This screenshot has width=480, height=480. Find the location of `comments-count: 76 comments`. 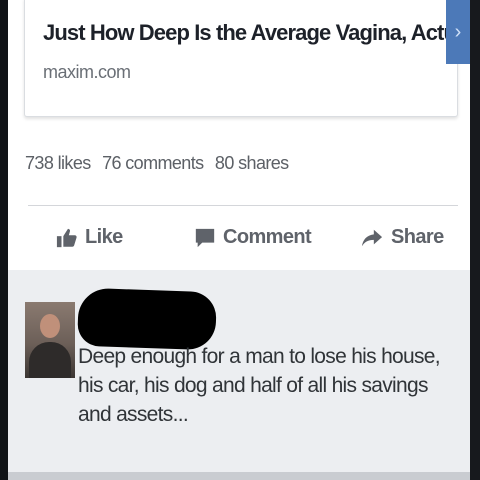

comments-count: 76 comments is located at coordinates (153, 163).